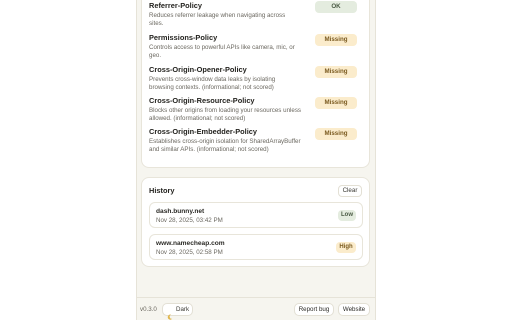 This screenshot has height=320, width=512. I want to click on clear-history-button: Clear, so click(350, 191).